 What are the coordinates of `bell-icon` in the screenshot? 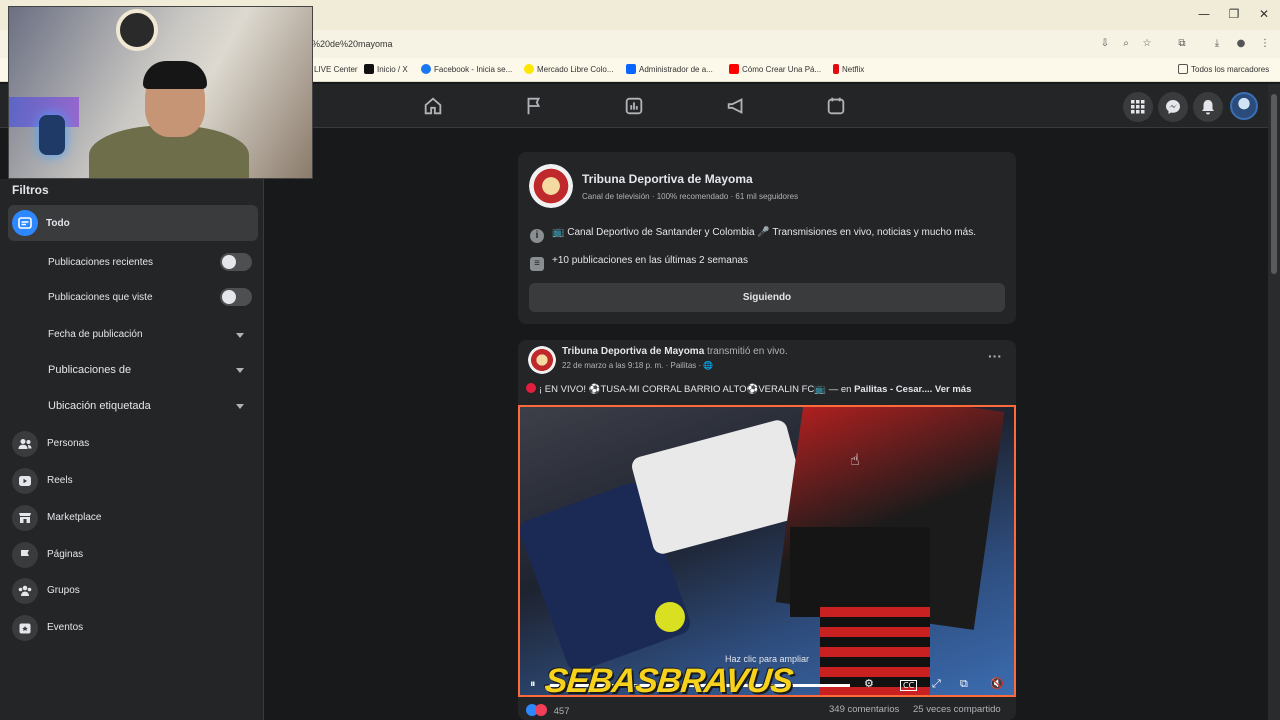 It's located at (1208, 107).